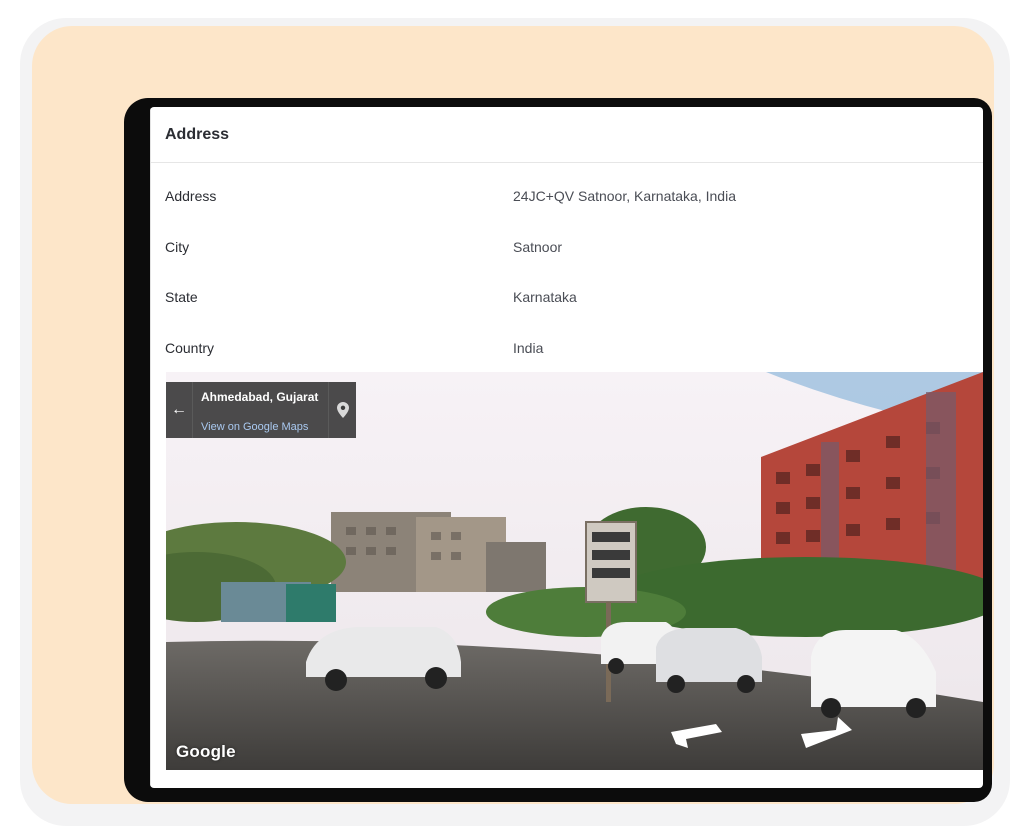  Describe the element at coordinates (206, 751) in the screenshot. I see `google-logo: Google` at that location.